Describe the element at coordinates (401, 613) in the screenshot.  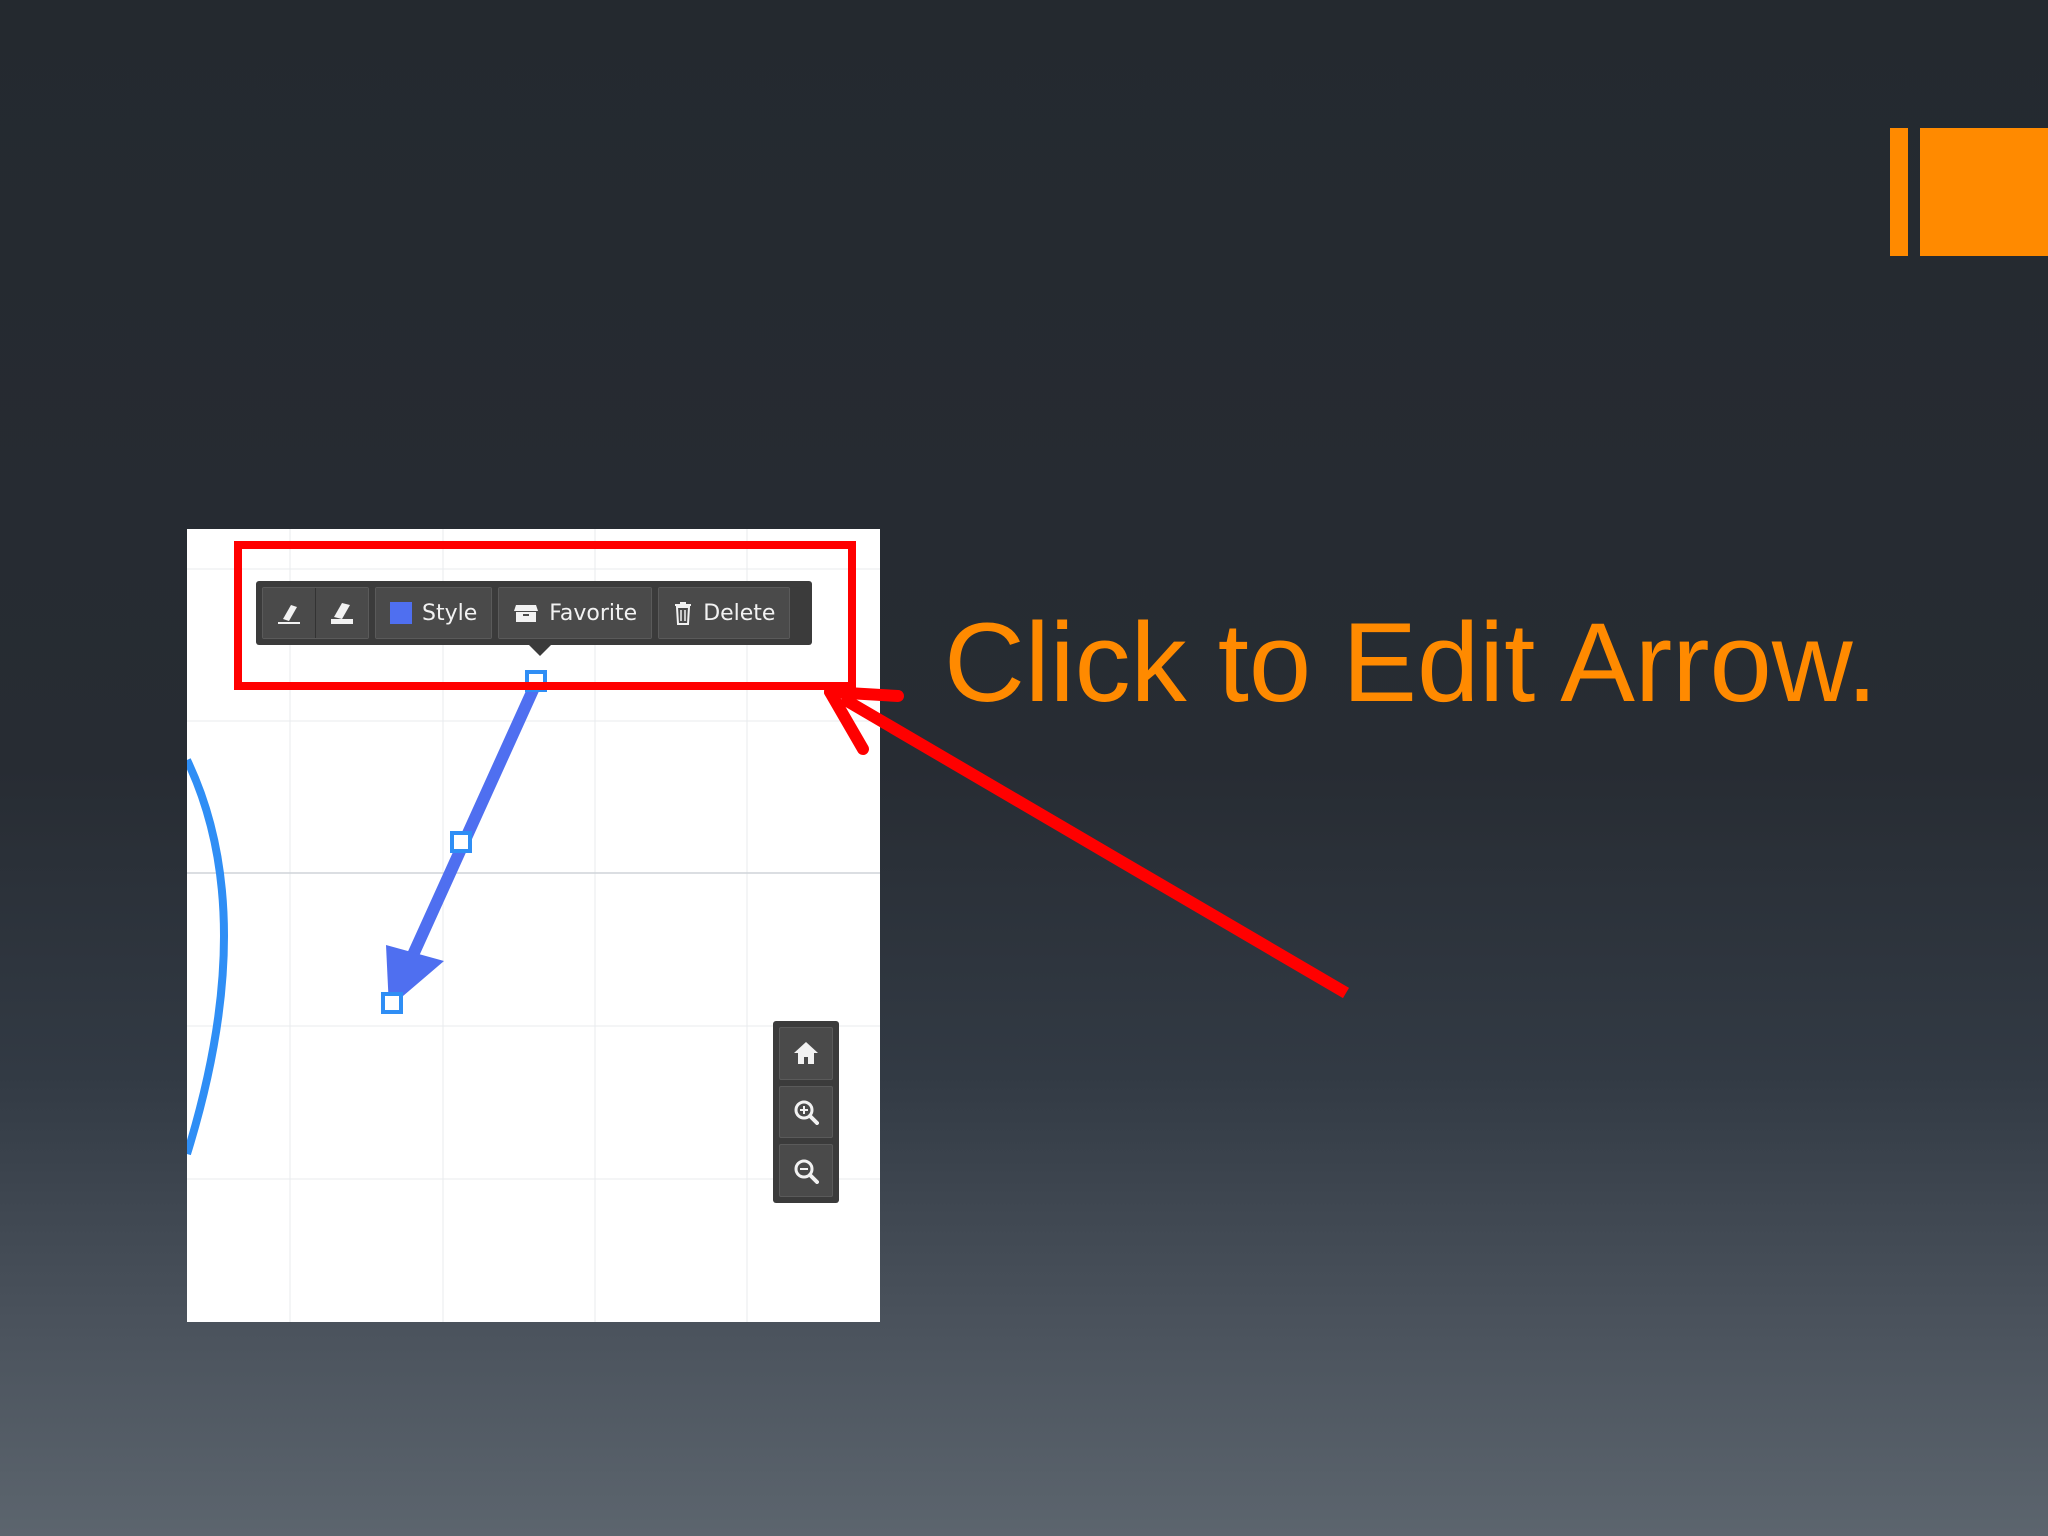
I see `color-swatch` at that location.